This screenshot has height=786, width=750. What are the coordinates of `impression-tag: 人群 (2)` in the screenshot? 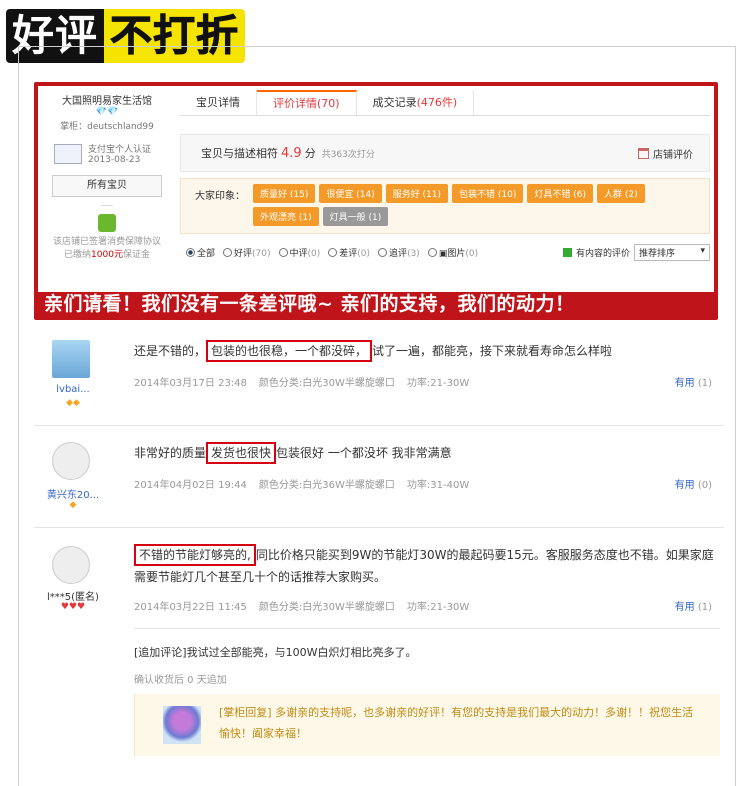 It's located at (621, 193).